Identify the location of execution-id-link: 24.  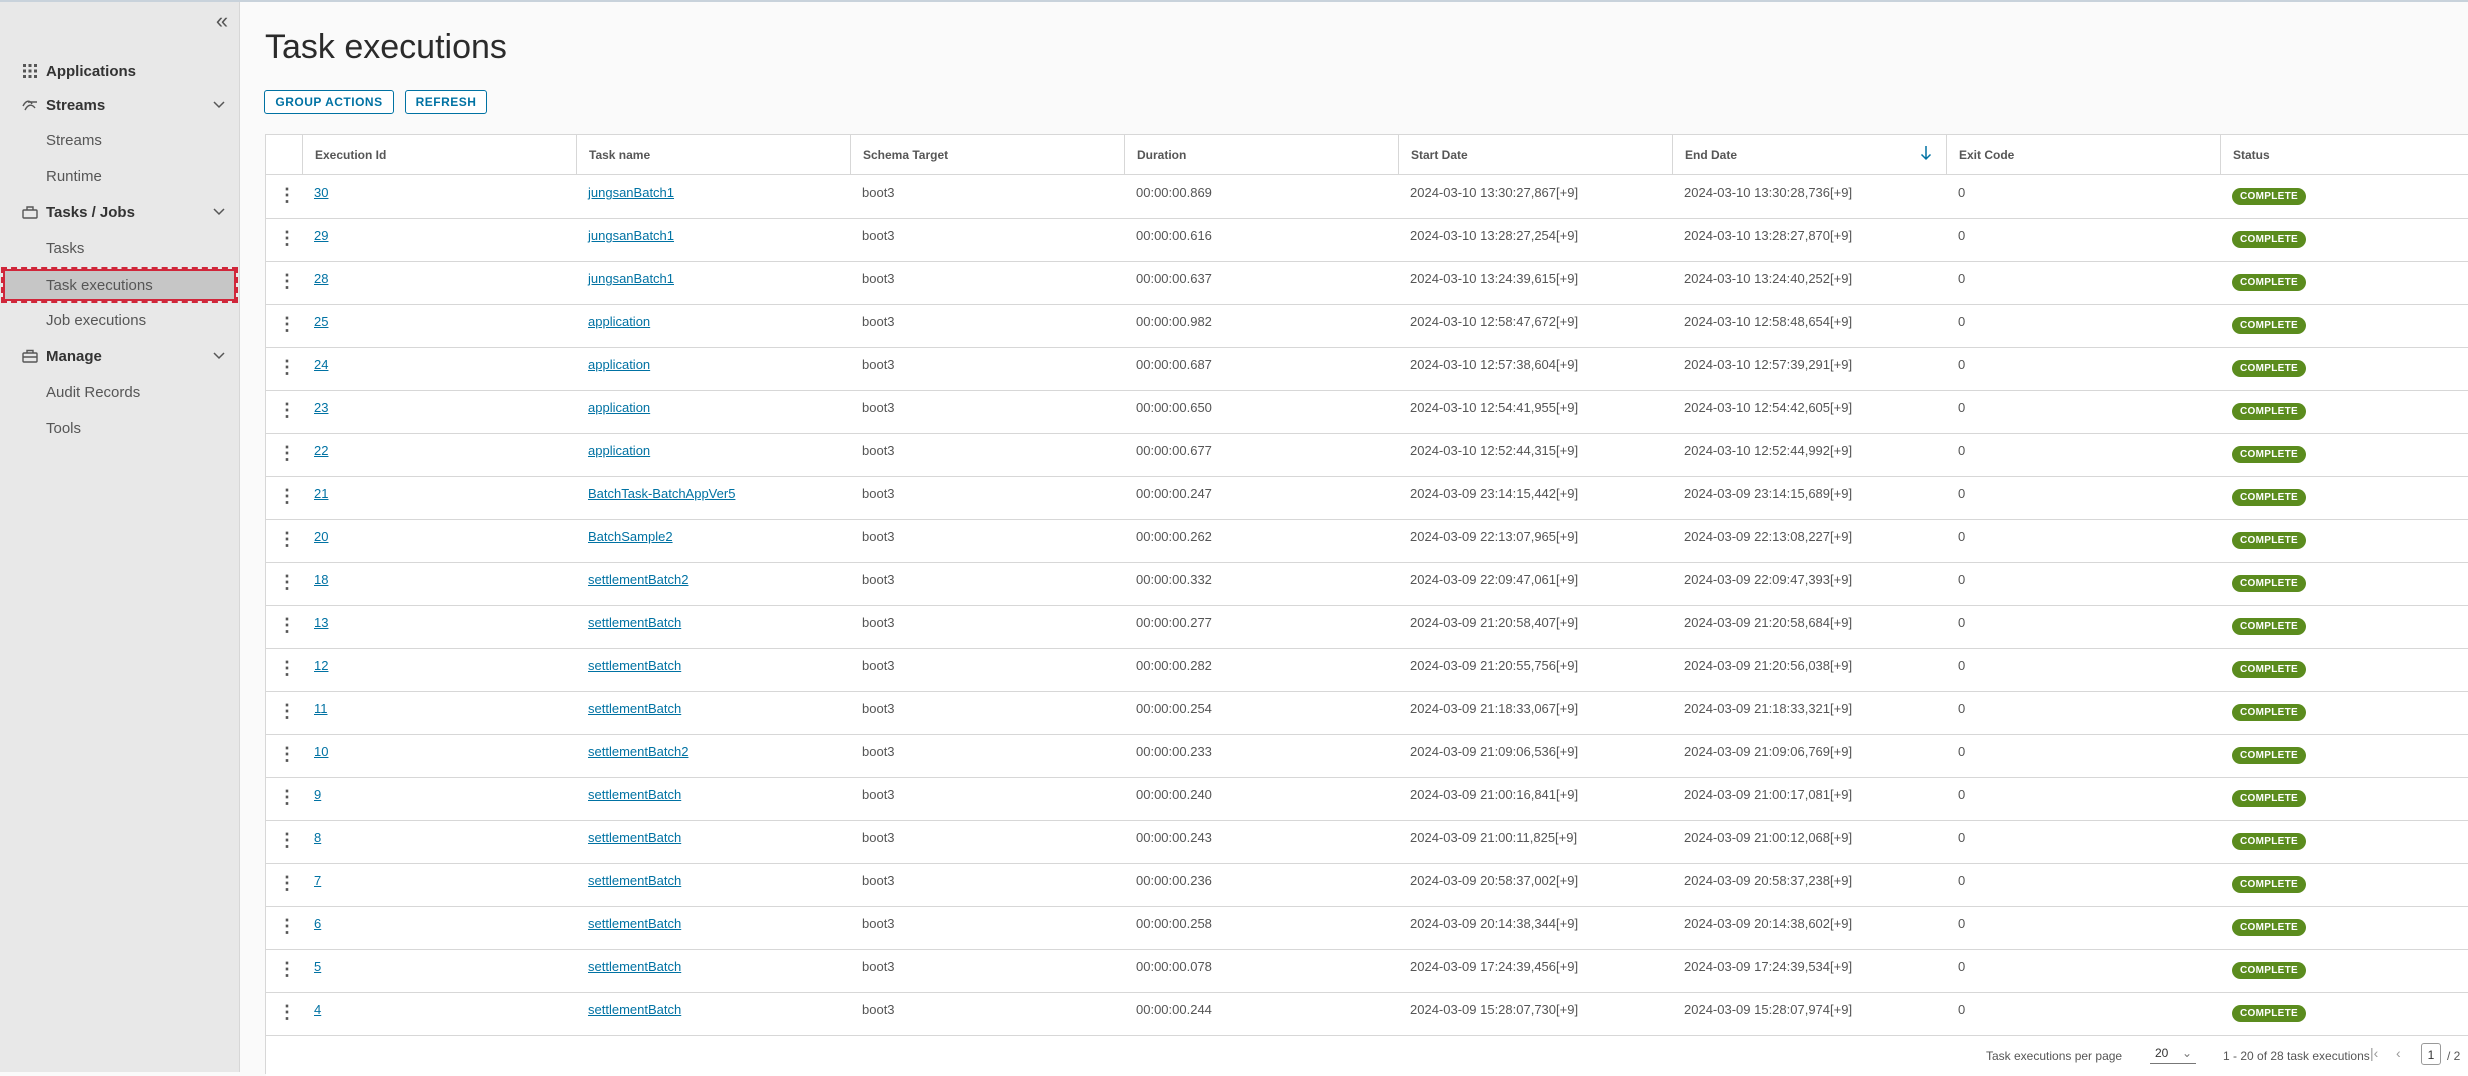
(321, 364).